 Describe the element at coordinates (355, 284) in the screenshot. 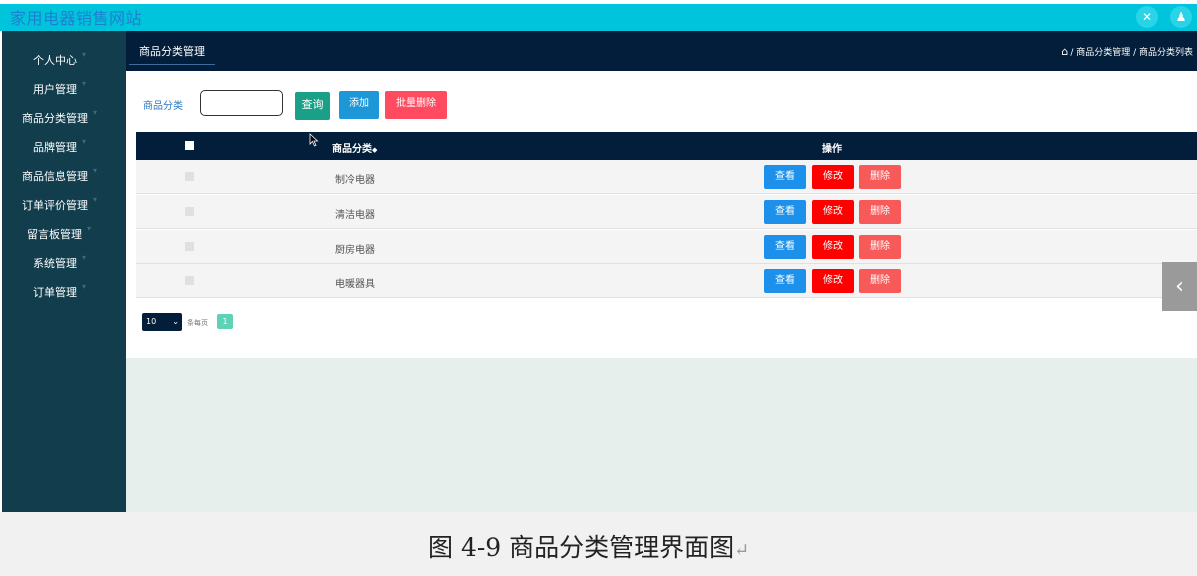

I see `category-name: 电暖器具` at that location.